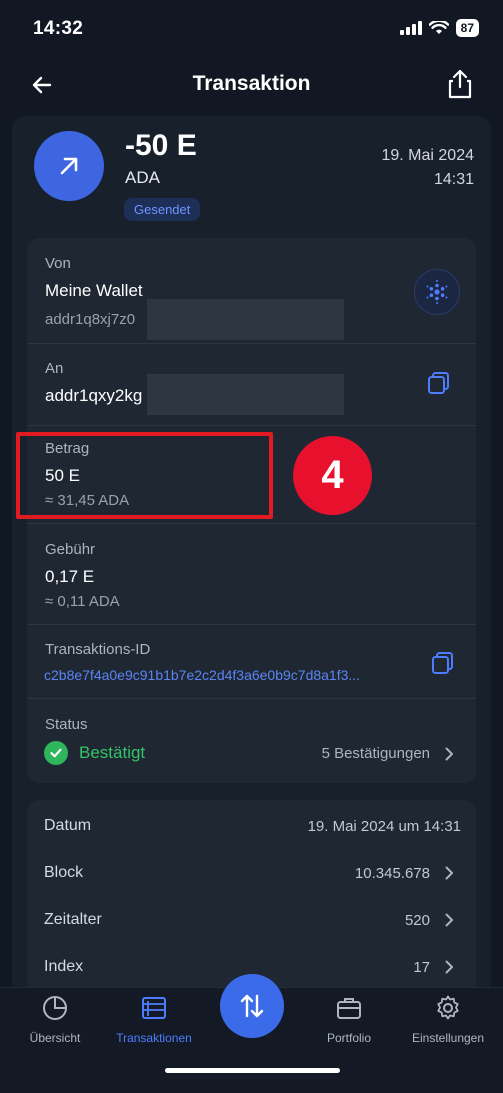  Describe the element at coordinates (55, 1038) in the screenshot. I see `tab-label: Übersicht` at that location.